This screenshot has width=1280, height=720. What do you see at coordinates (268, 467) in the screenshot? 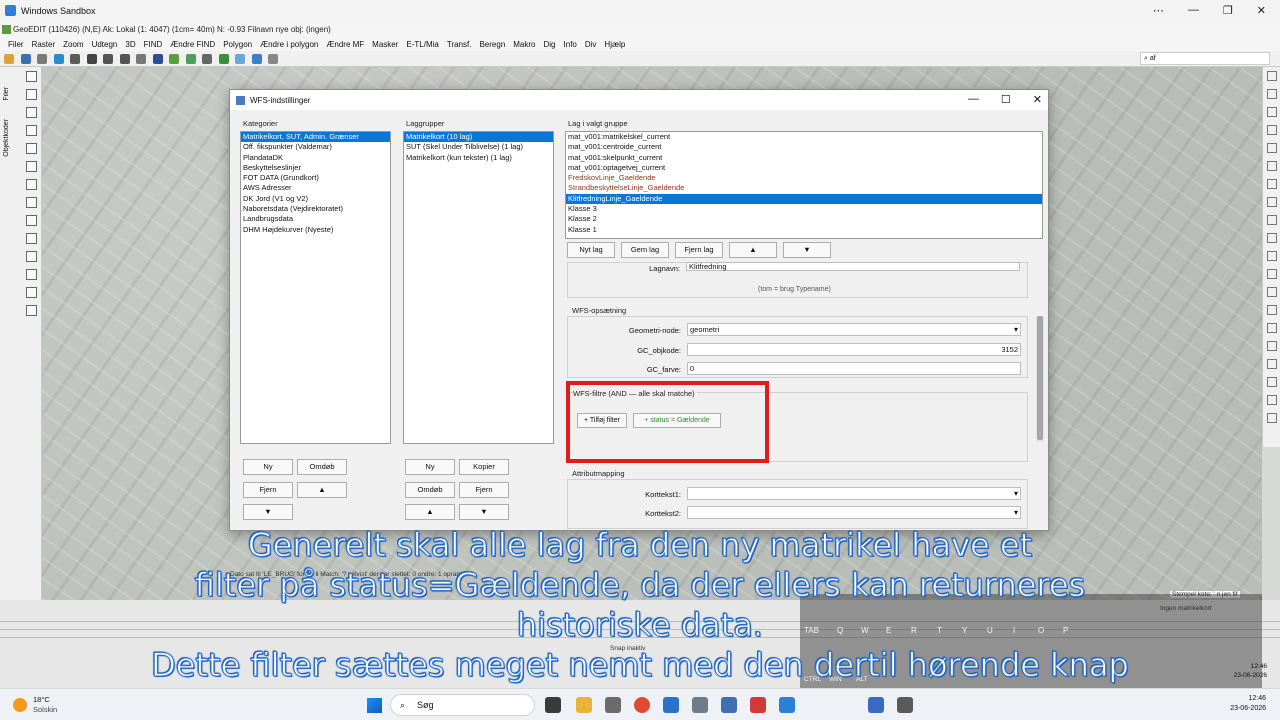
I see `kategori-ny-button: Ny` at bounding box center [268, 467].